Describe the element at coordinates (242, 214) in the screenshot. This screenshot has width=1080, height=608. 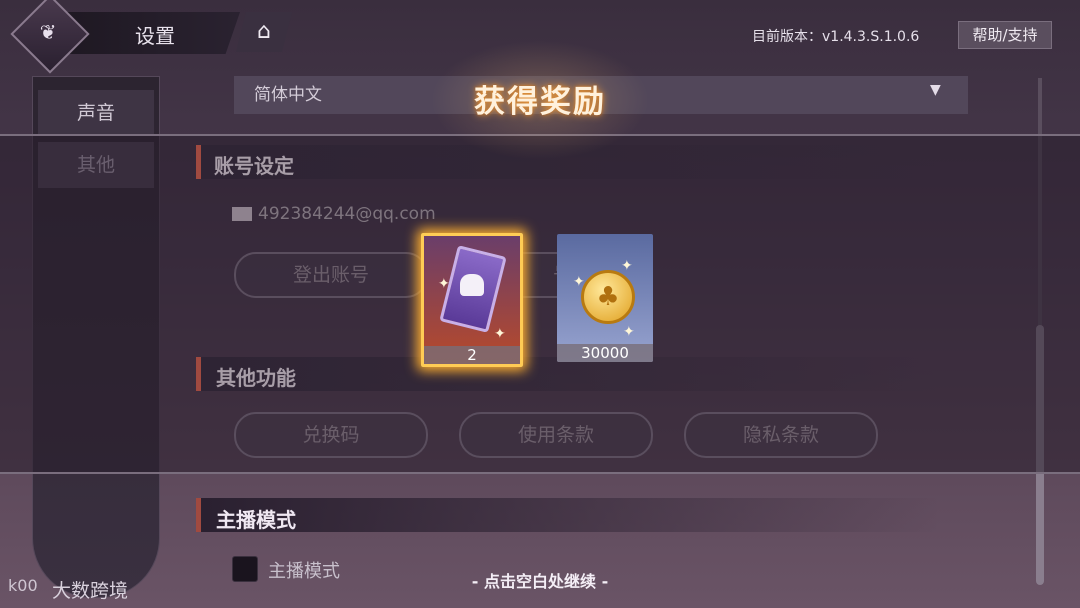
I see `mail-icon` at that location.